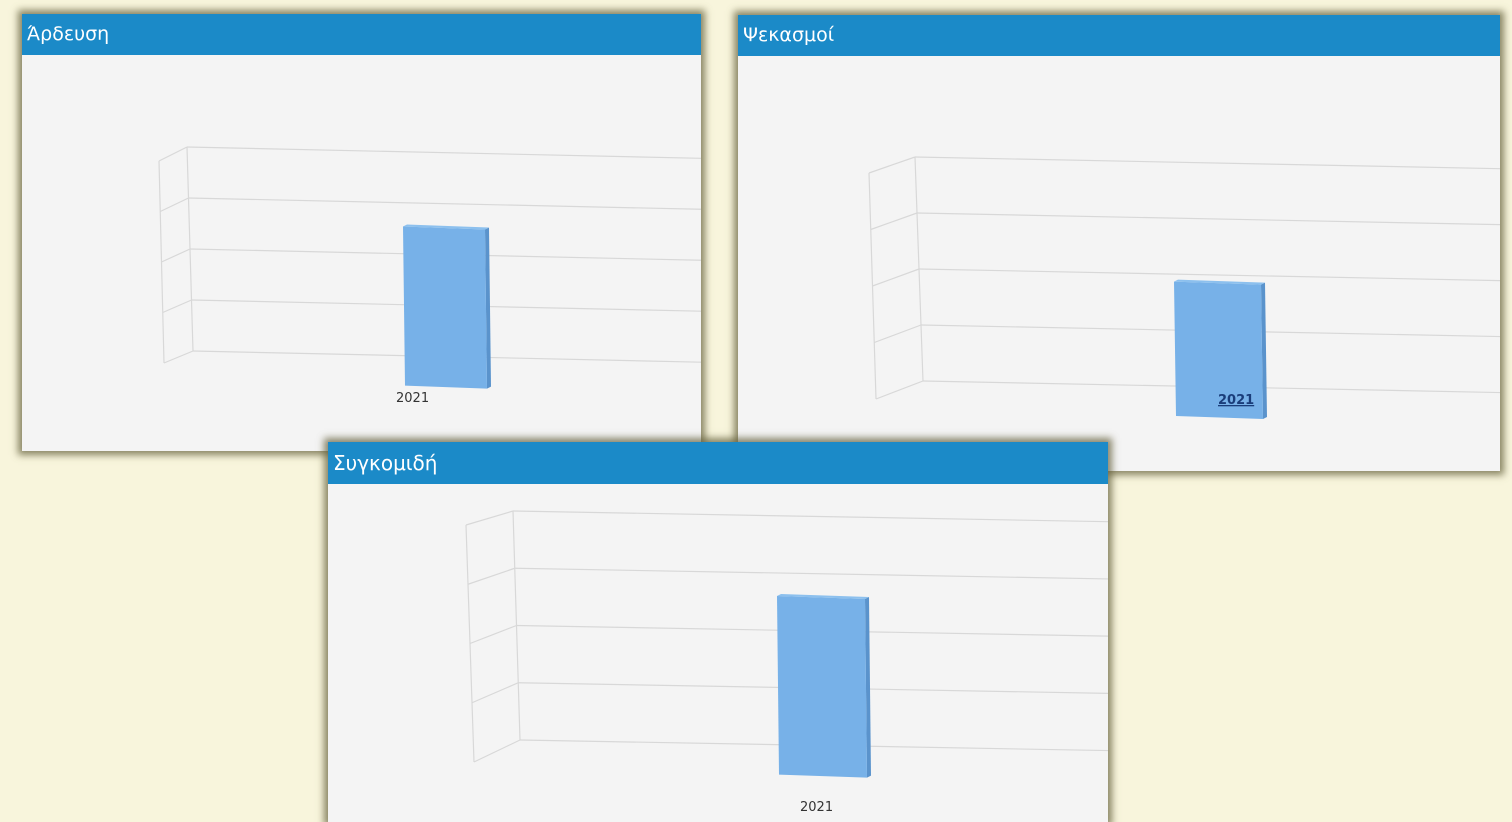 The image size is (1512, 822). I want to click on bar-chart-psekasmoi: 2021, so click(1184, 288).